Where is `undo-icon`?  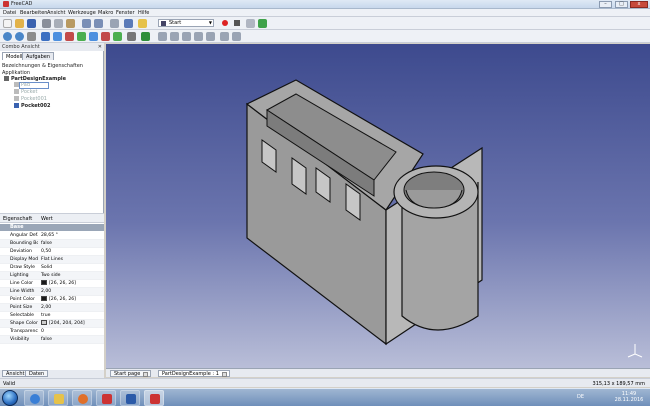 undo-icon is located at coordinates (86, 23).